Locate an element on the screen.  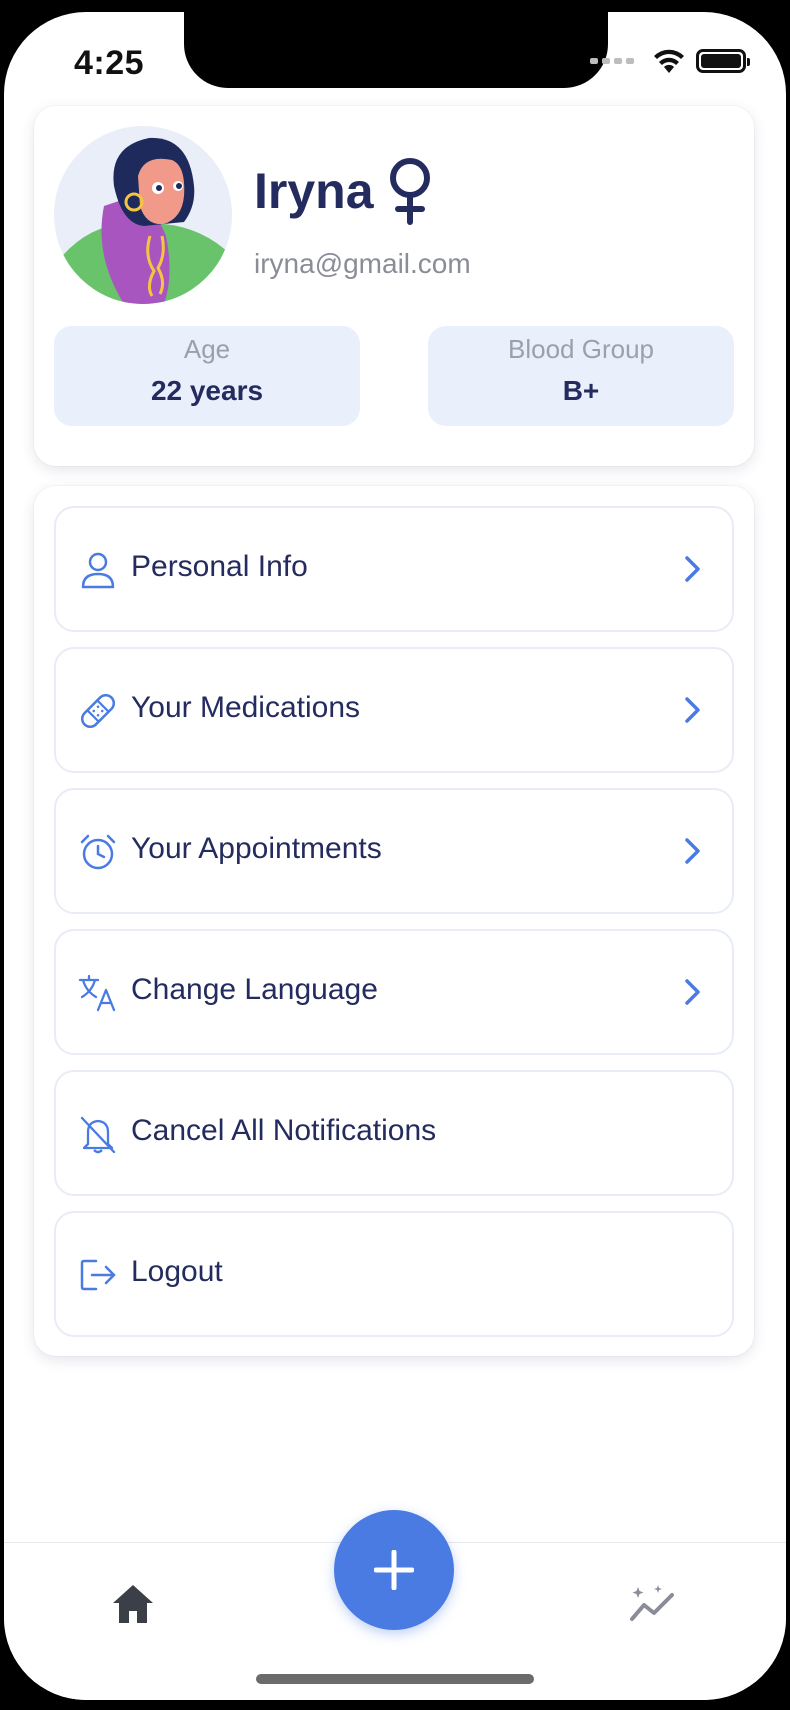
menu-item-change-language: Change Language is located at coordinates (394, 992).